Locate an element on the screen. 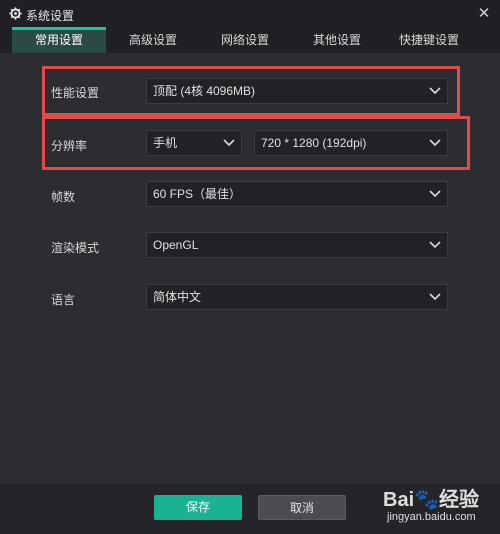 The height and width of the screenshot is (534, 500). fps-select: 60 FPS（最佳） is located at coordinates (297, 194).